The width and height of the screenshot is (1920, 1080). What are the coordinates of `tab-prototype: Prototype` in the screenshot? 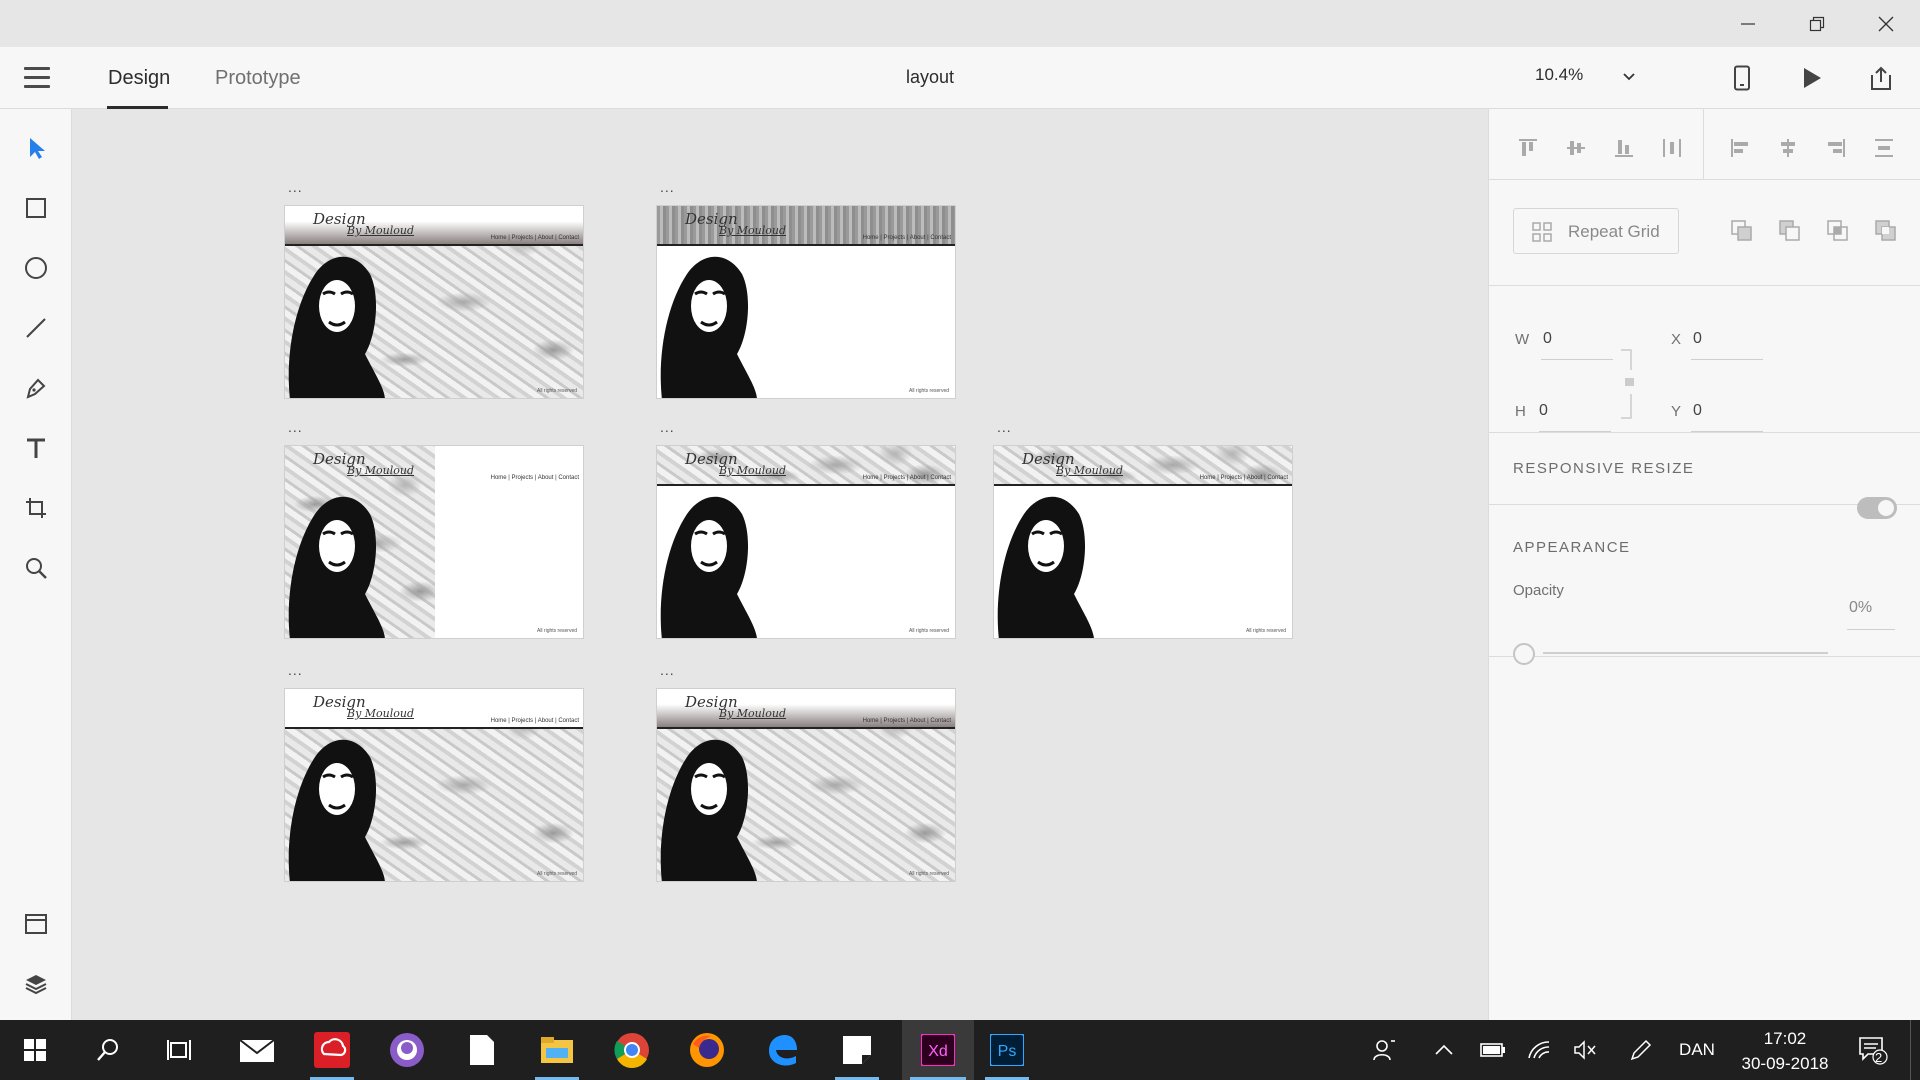 It's located at (258, 78).